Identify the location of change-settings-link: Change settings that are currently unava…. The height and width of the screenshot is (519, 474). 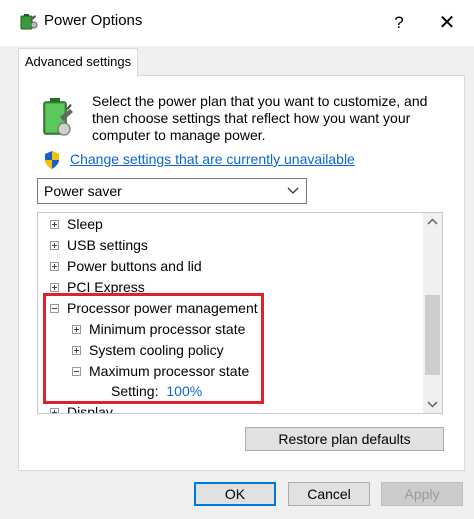
(212, 159).